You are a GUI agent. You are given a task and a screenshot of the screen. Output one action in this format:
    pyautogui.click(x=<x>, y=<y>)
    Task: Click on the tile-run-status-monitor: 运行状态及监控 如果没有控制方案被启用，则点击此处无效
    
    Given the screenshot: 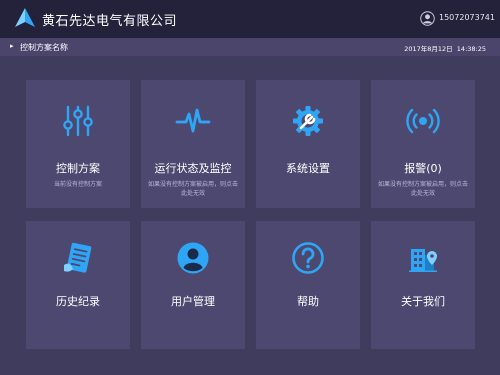 What is the action you would take?
    pyautogui.click(x=193, y=144)
    